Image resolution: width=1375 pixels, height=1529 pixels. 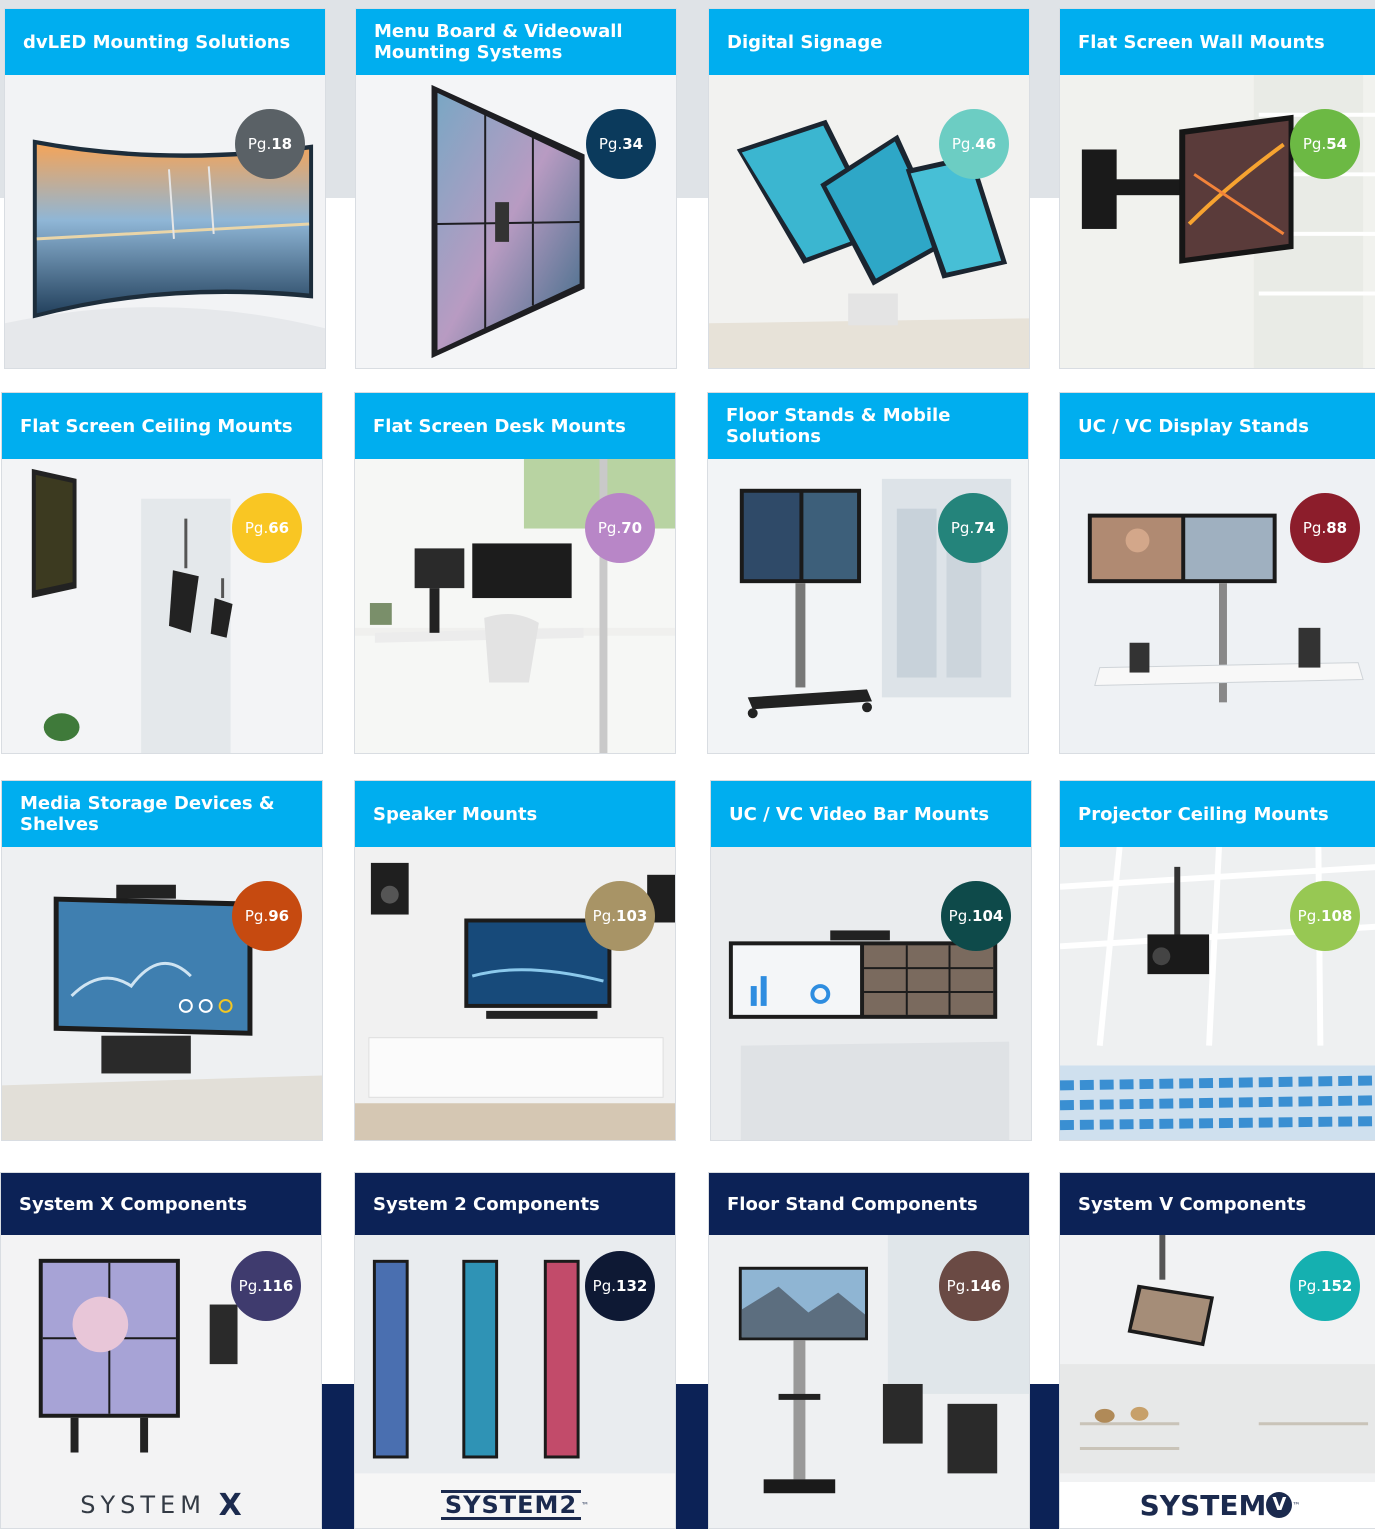 What do you see at coordinates (1325, 528) in the screenshot?
I see `page-badge: Pg. 88` at bounding box center [1325, 528].